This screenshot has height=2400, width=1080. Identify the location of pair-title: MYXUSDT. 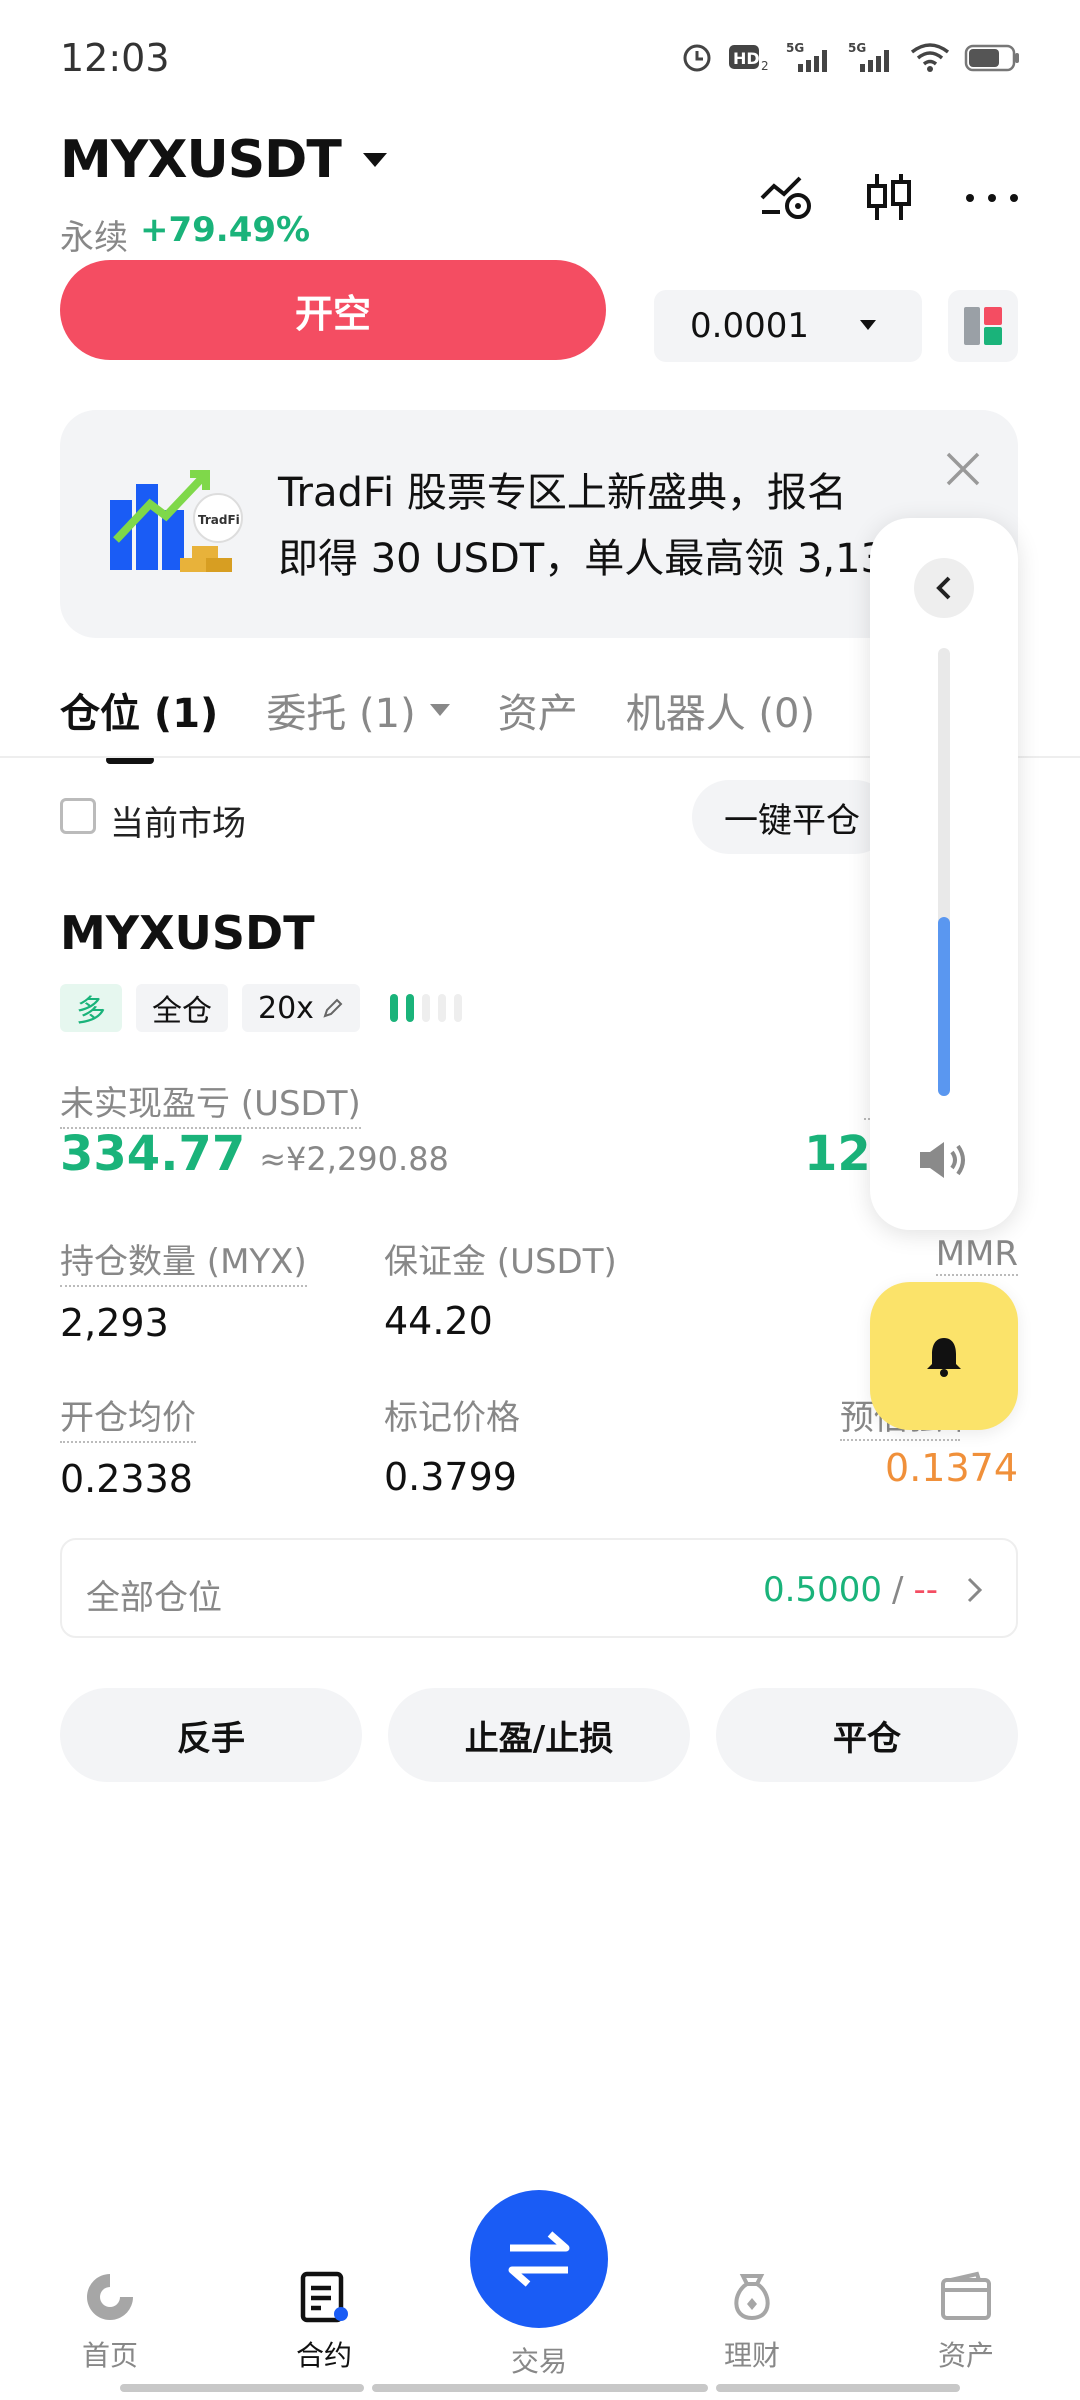
(201, 160).